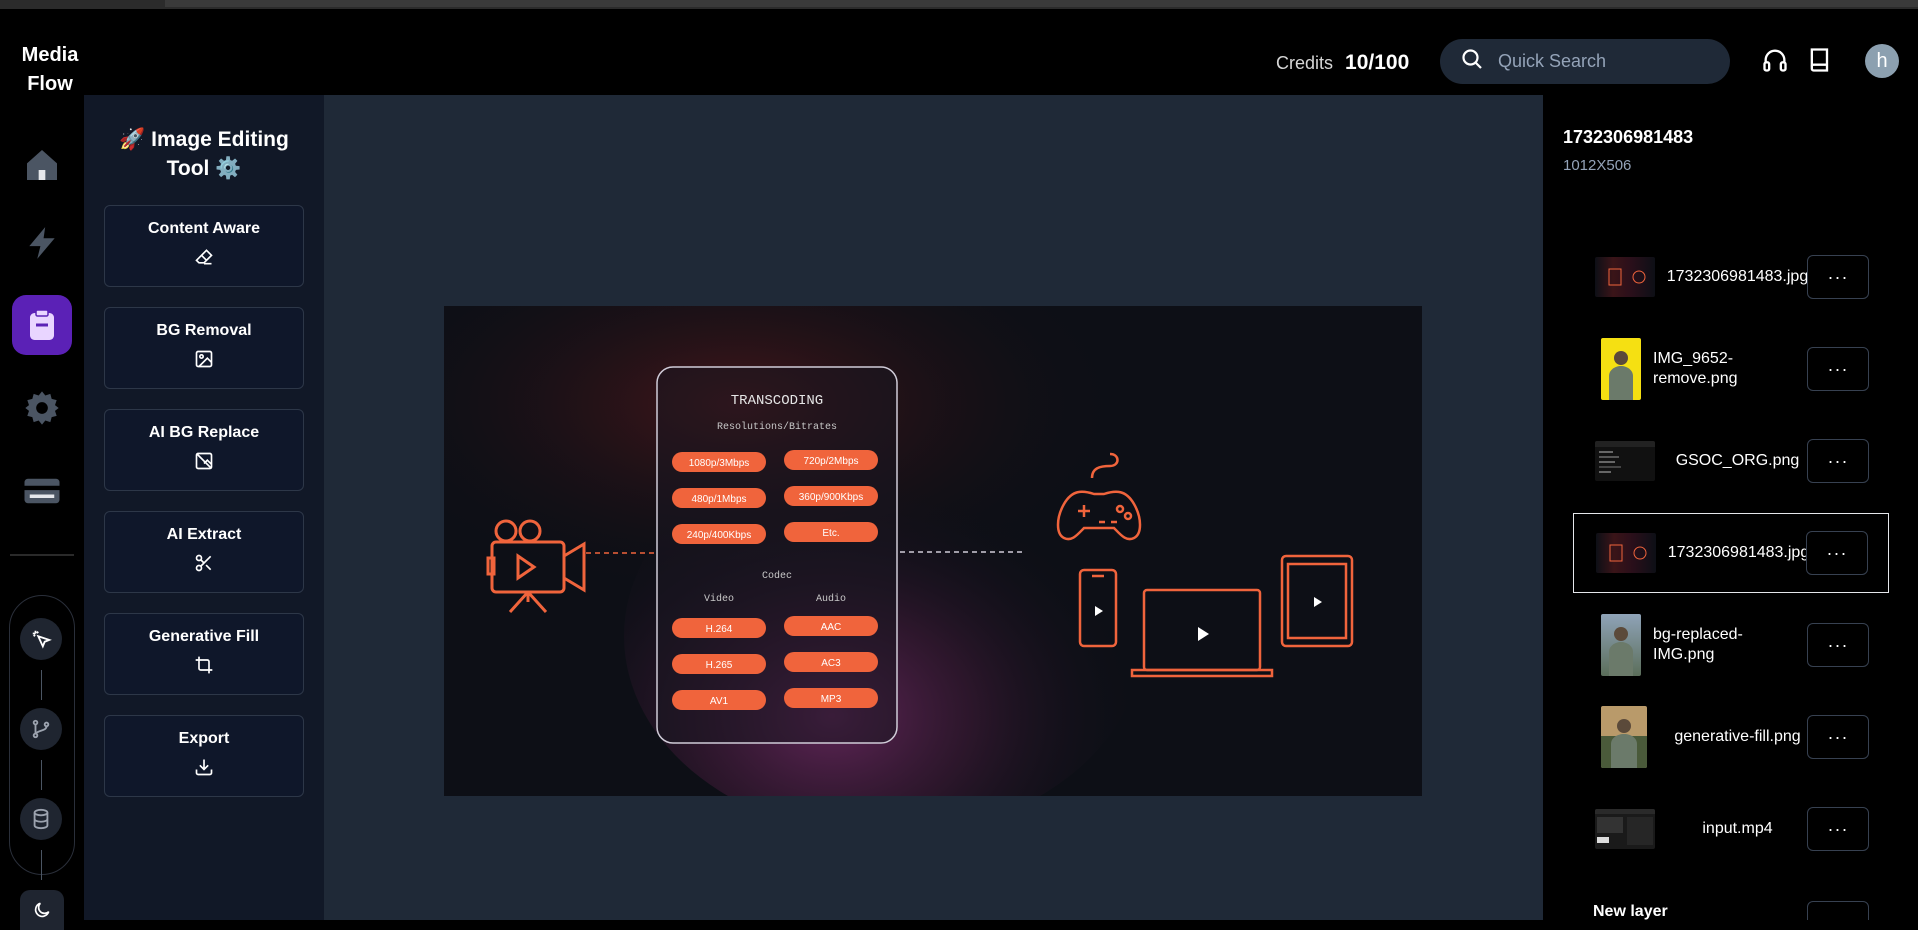  Describe the element at coordinates (718, 499) in the screenshot. I see `bitrate-pill: 480p/1Mbps` at that location.